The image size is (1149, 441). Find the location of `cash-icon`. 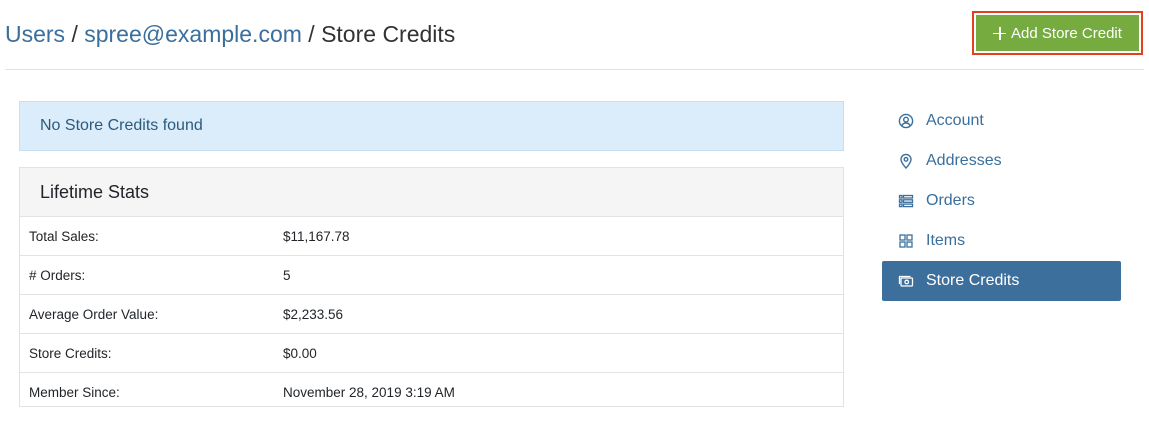

cash-icon is located at coordinates (906, 281).